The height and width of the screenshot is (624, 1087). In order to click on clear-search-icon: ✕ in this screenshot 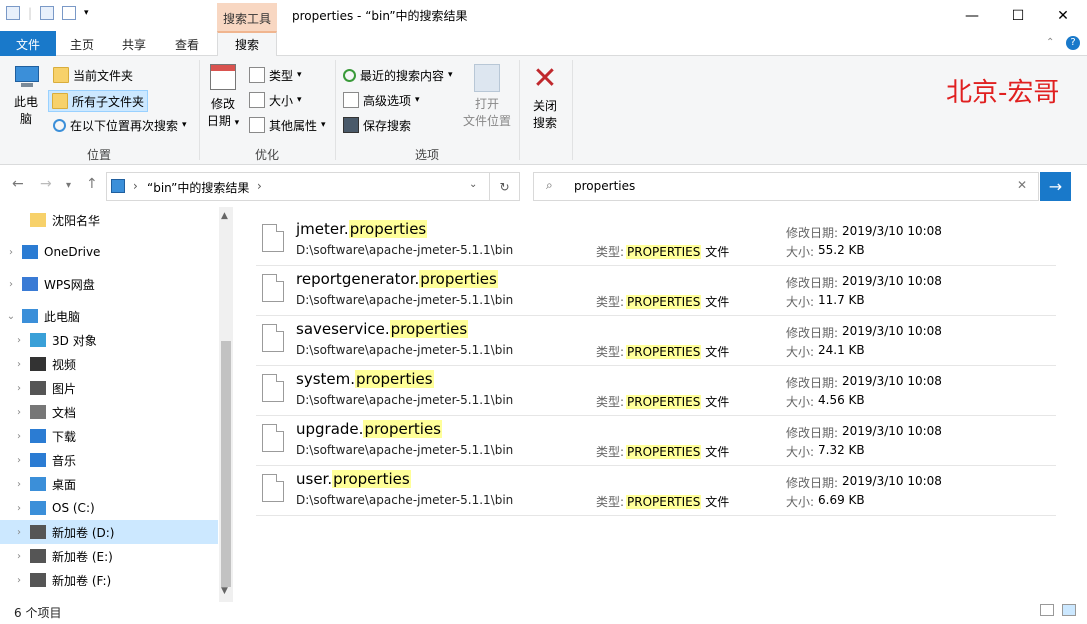, I will do `click(1022, 185)`.